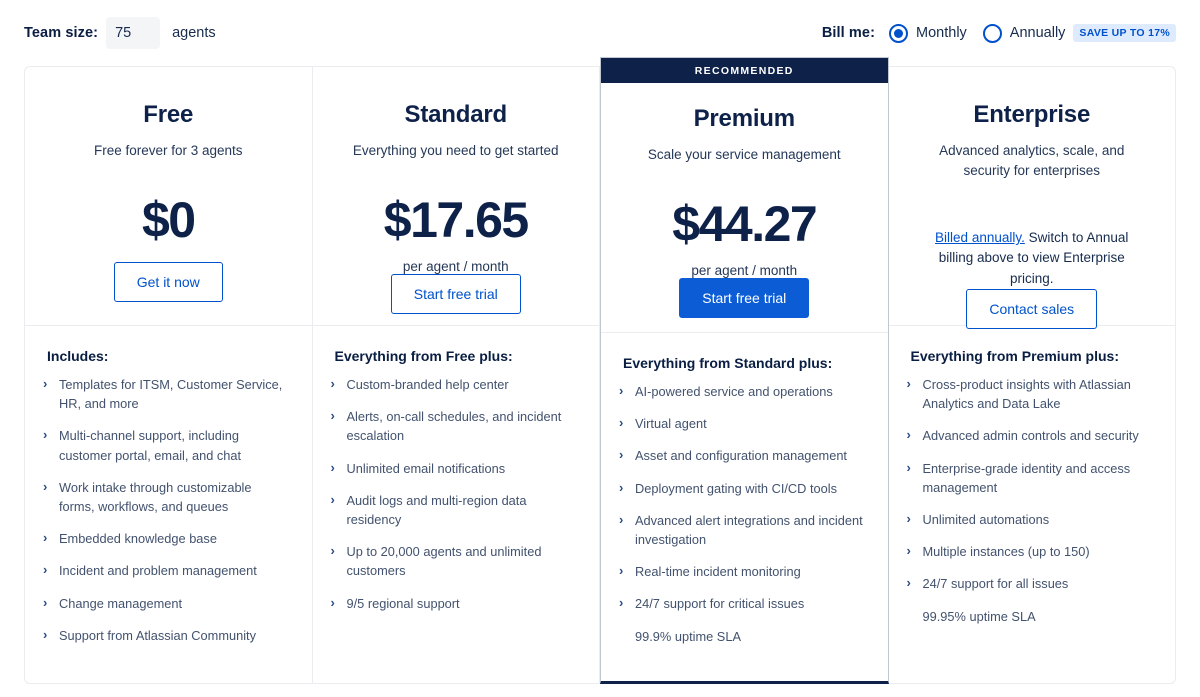 This screenshot has height=697, width=1200. I want to click on billing-option-monthly-label: Monthly, so click(941, 33).